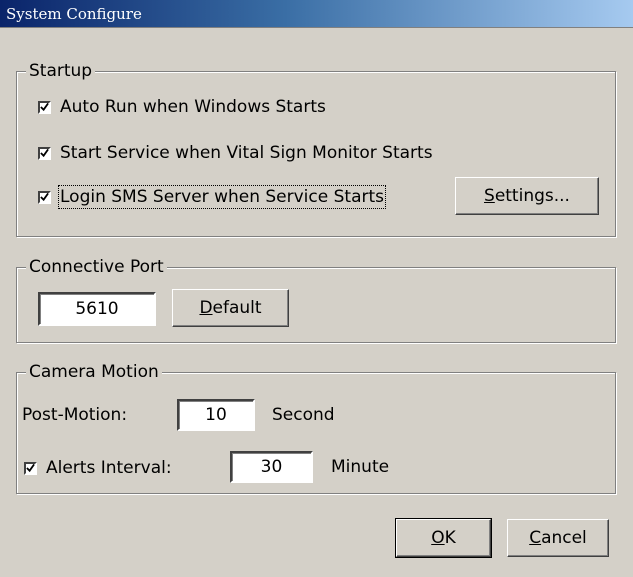 Image resolution: width=633 pixels, height=577 pixels. Describe the element at coordinates (303, 415) in the screenshot. I see `post-motion-unit: Second` at that location.